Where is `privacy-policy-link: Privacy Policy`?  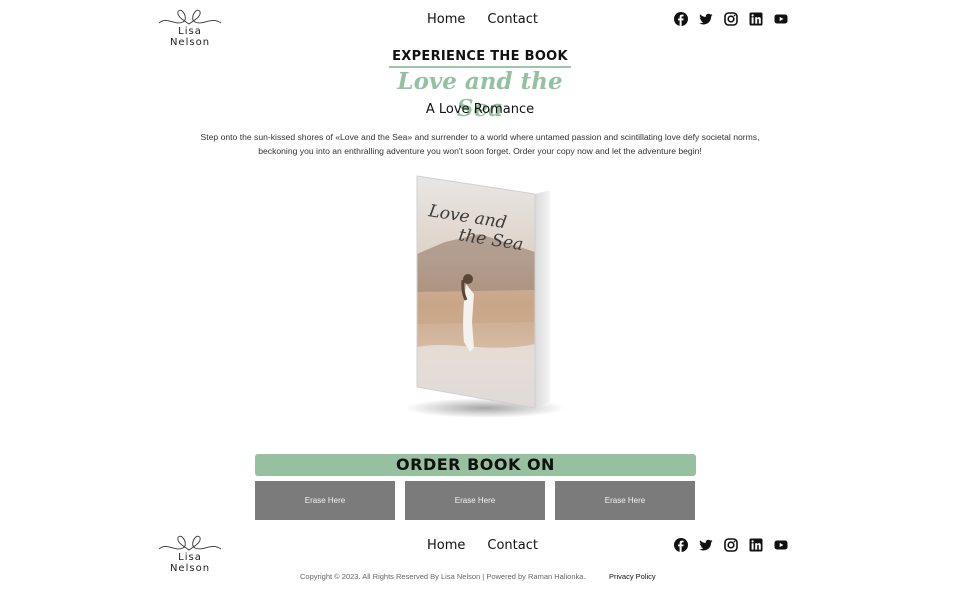 privacy-policy-link: Privacy Policy is located at coordinates (632, 576).